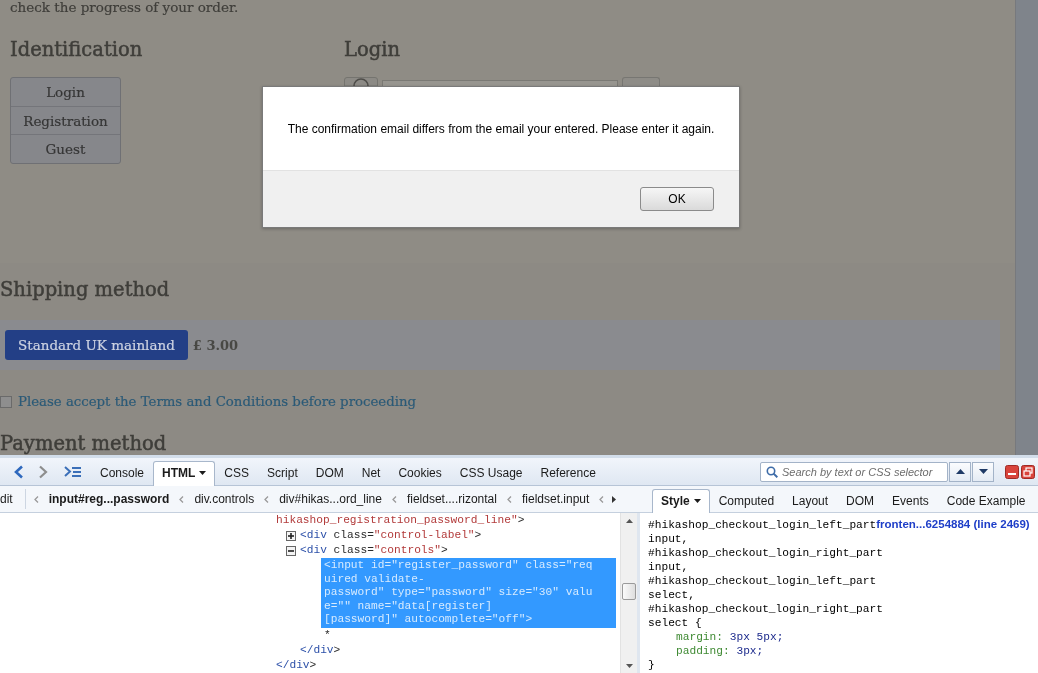  I want to click on section-heading: Payment method, so click(83, 443).